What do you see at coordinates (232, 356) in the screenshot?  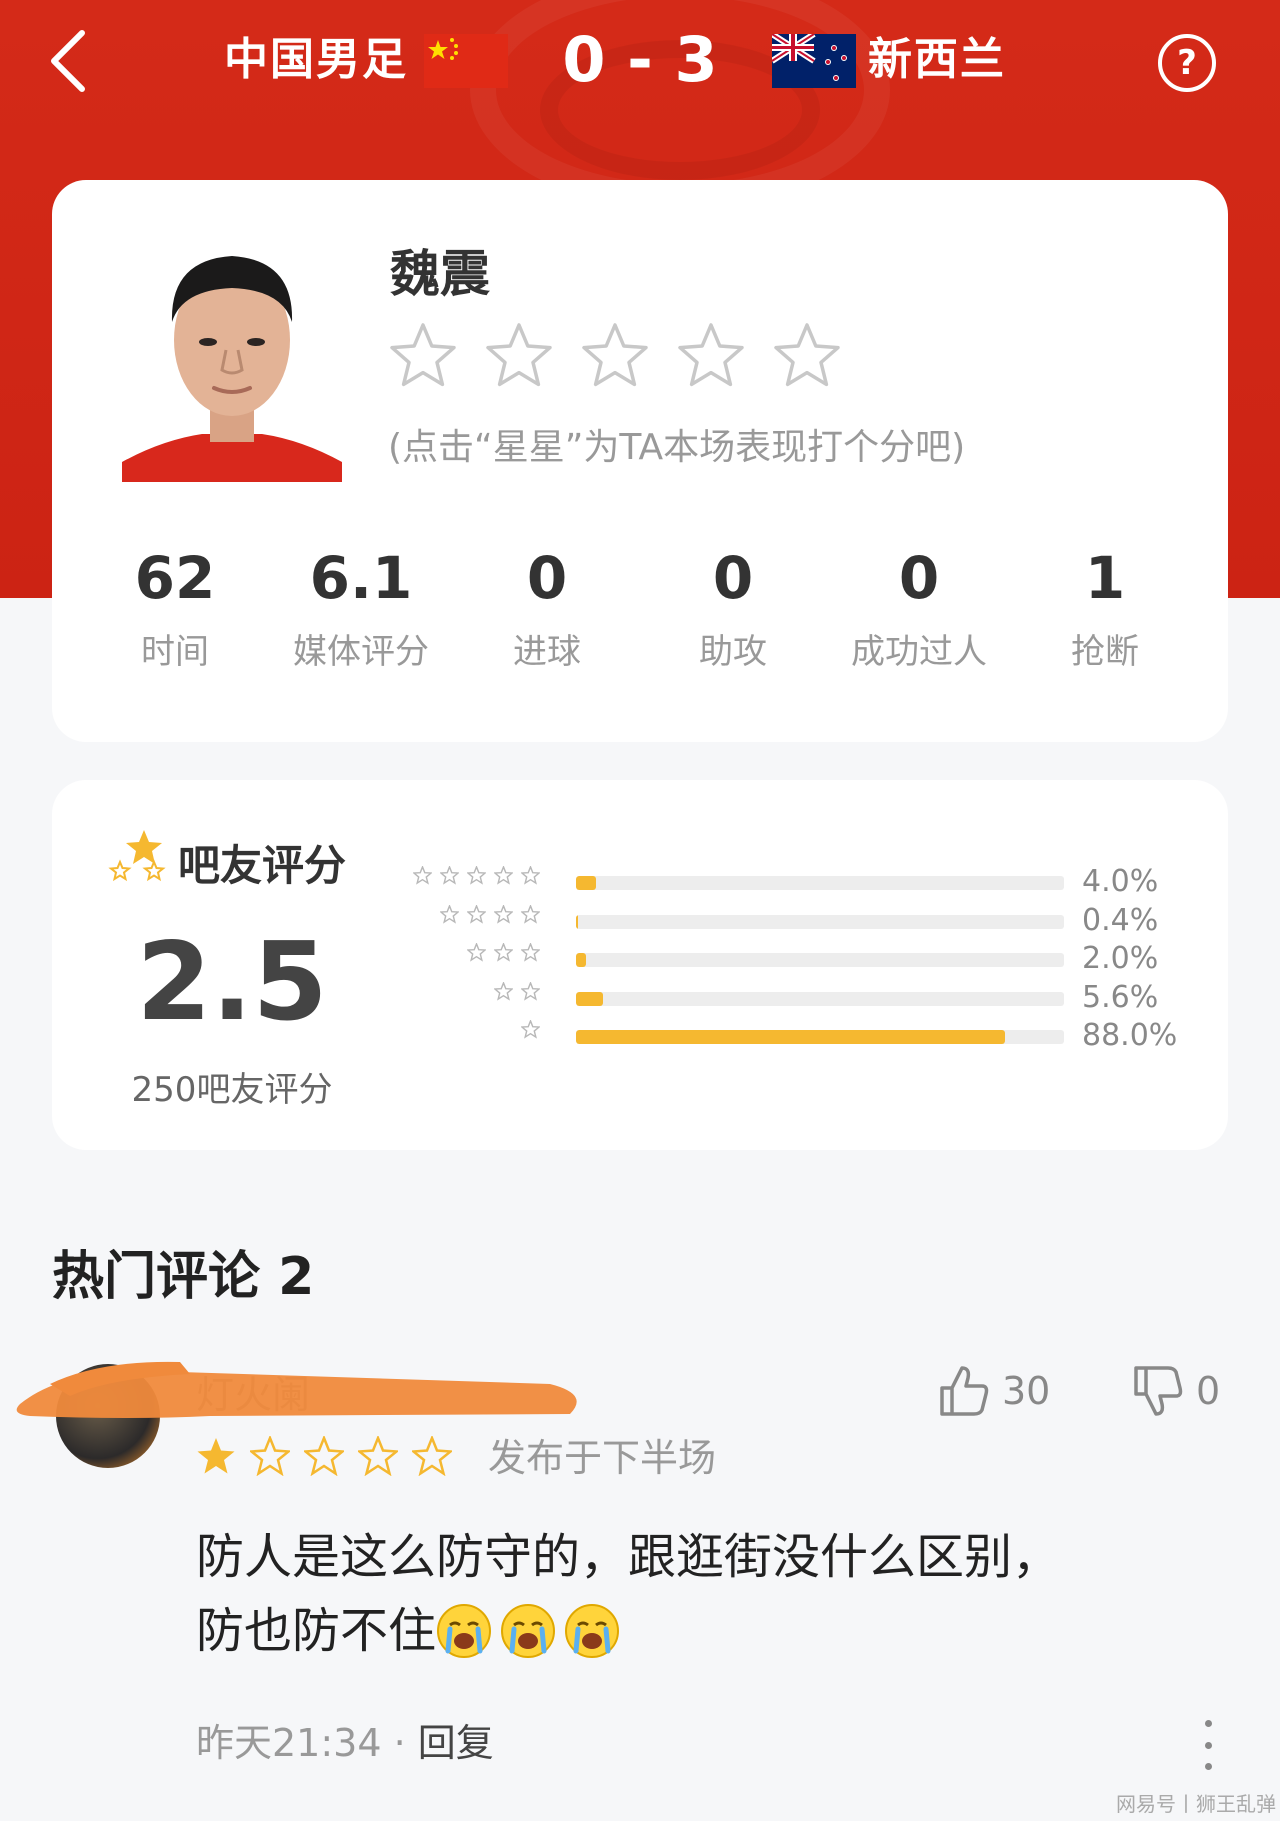 I see `player-avatar` at bounding box center [232, 356].